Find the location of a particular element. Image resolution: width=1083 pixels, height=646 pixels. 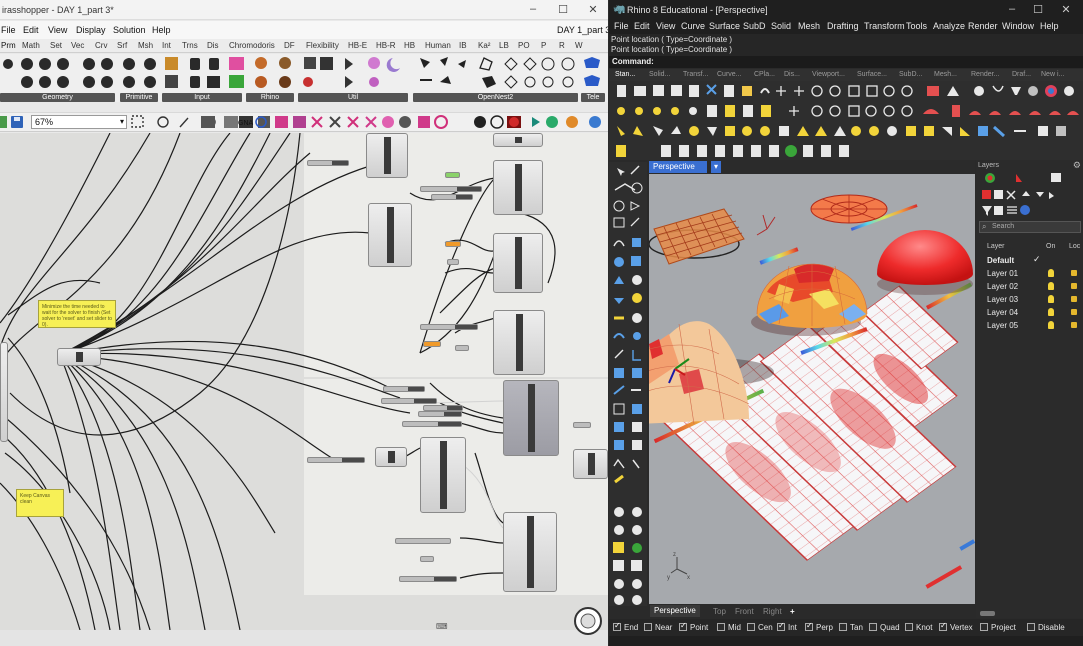

gh-canvas-compass-icon is located at coordinates (589, 621).